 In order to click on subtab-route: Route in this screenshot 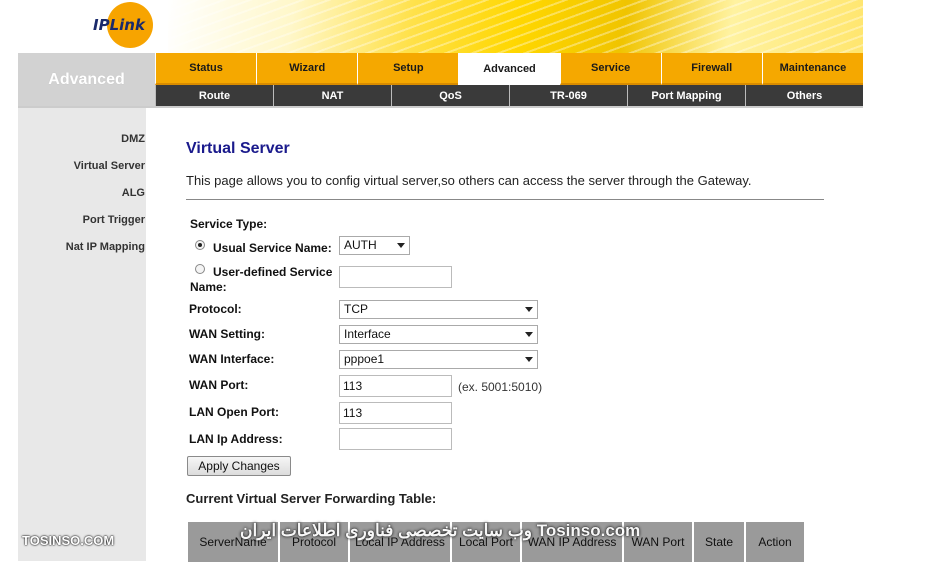, I will do `click(214, 96)`.